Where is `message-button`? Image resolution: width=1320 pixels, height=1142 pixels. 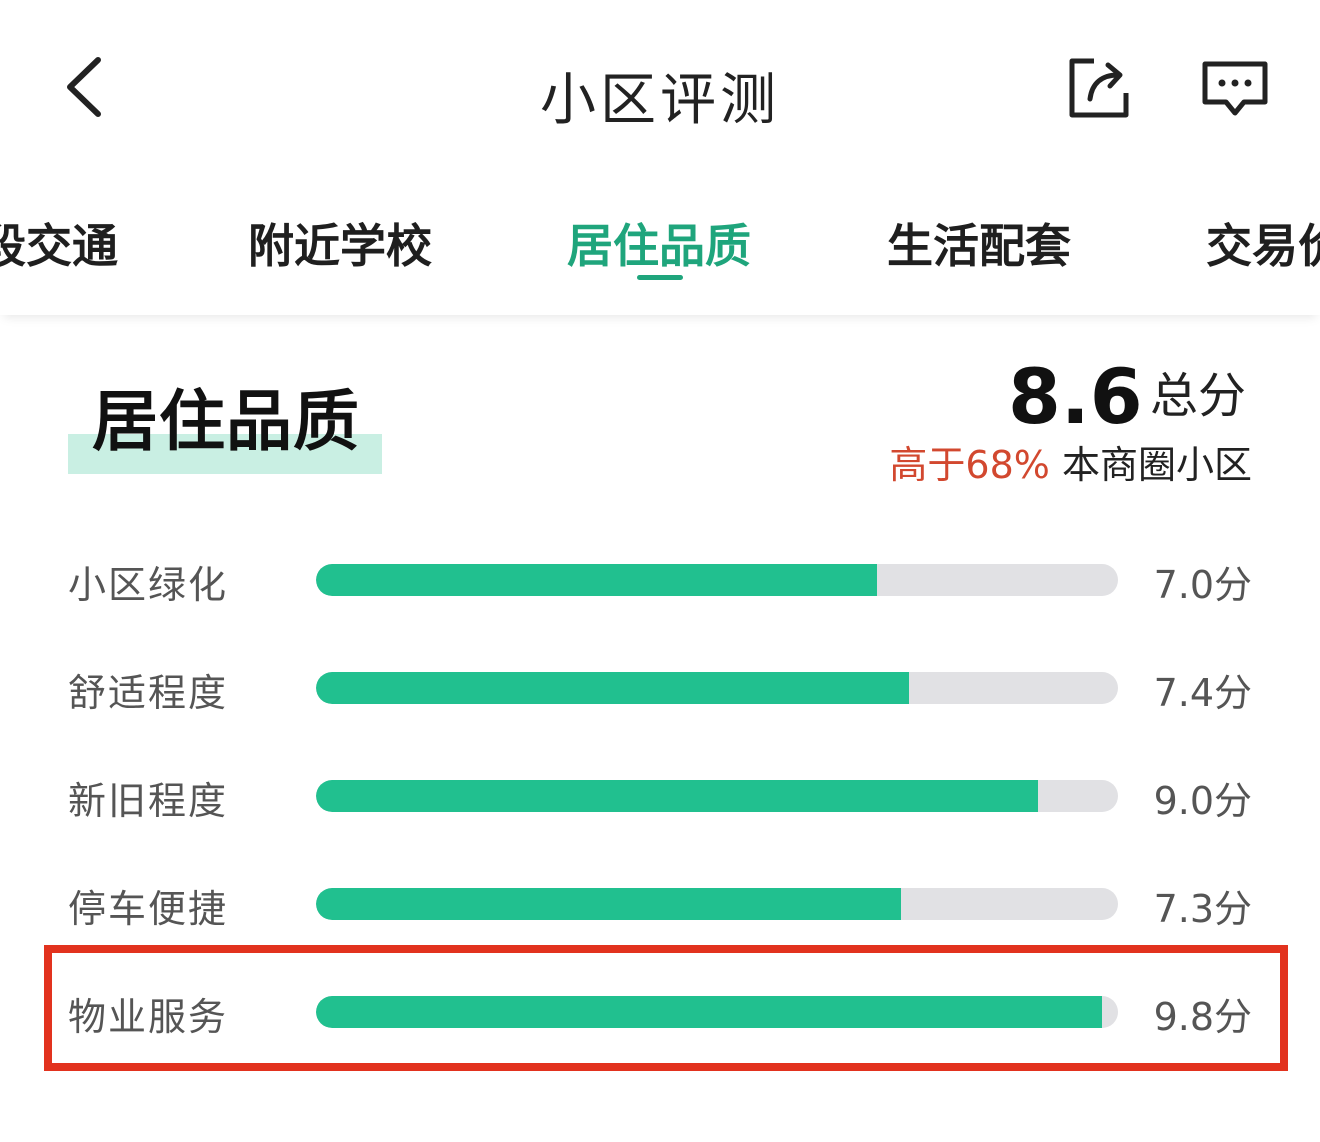
message-button is located at coordinates (1235, 89).